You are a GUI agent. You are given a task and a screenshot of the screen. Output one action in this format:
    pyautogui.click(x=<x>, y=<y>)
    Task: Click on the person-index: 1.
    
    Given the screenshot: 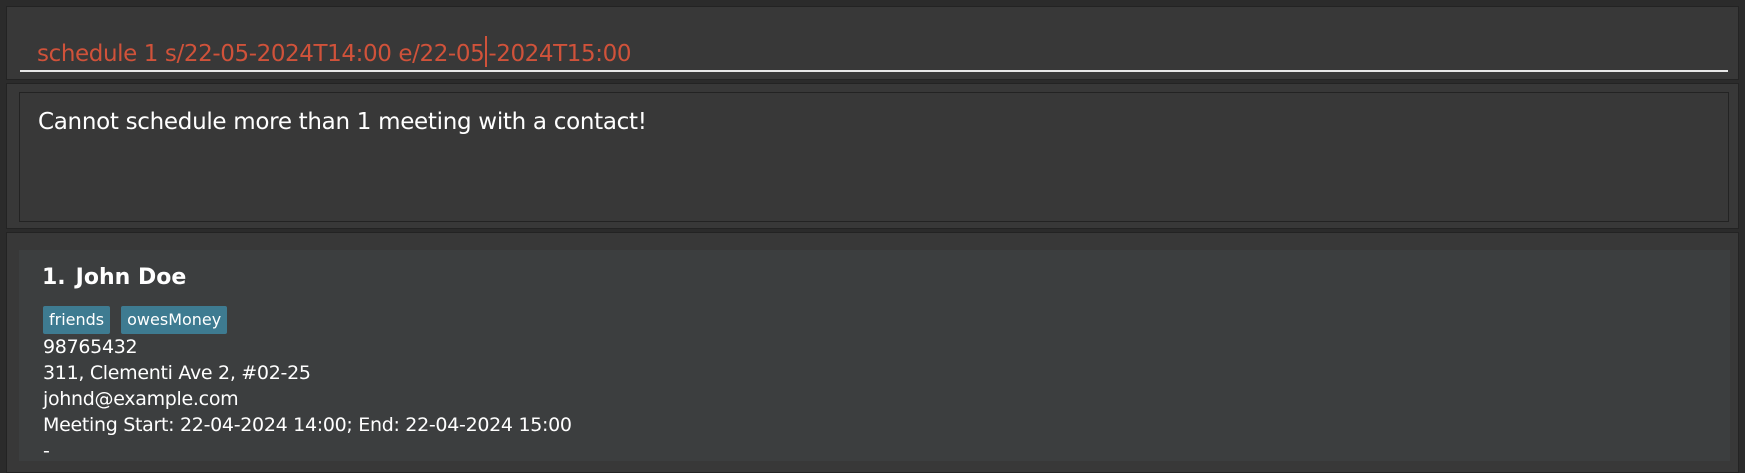 What is the action you would take?
    pyautogui.click(x=54, y=277)
    